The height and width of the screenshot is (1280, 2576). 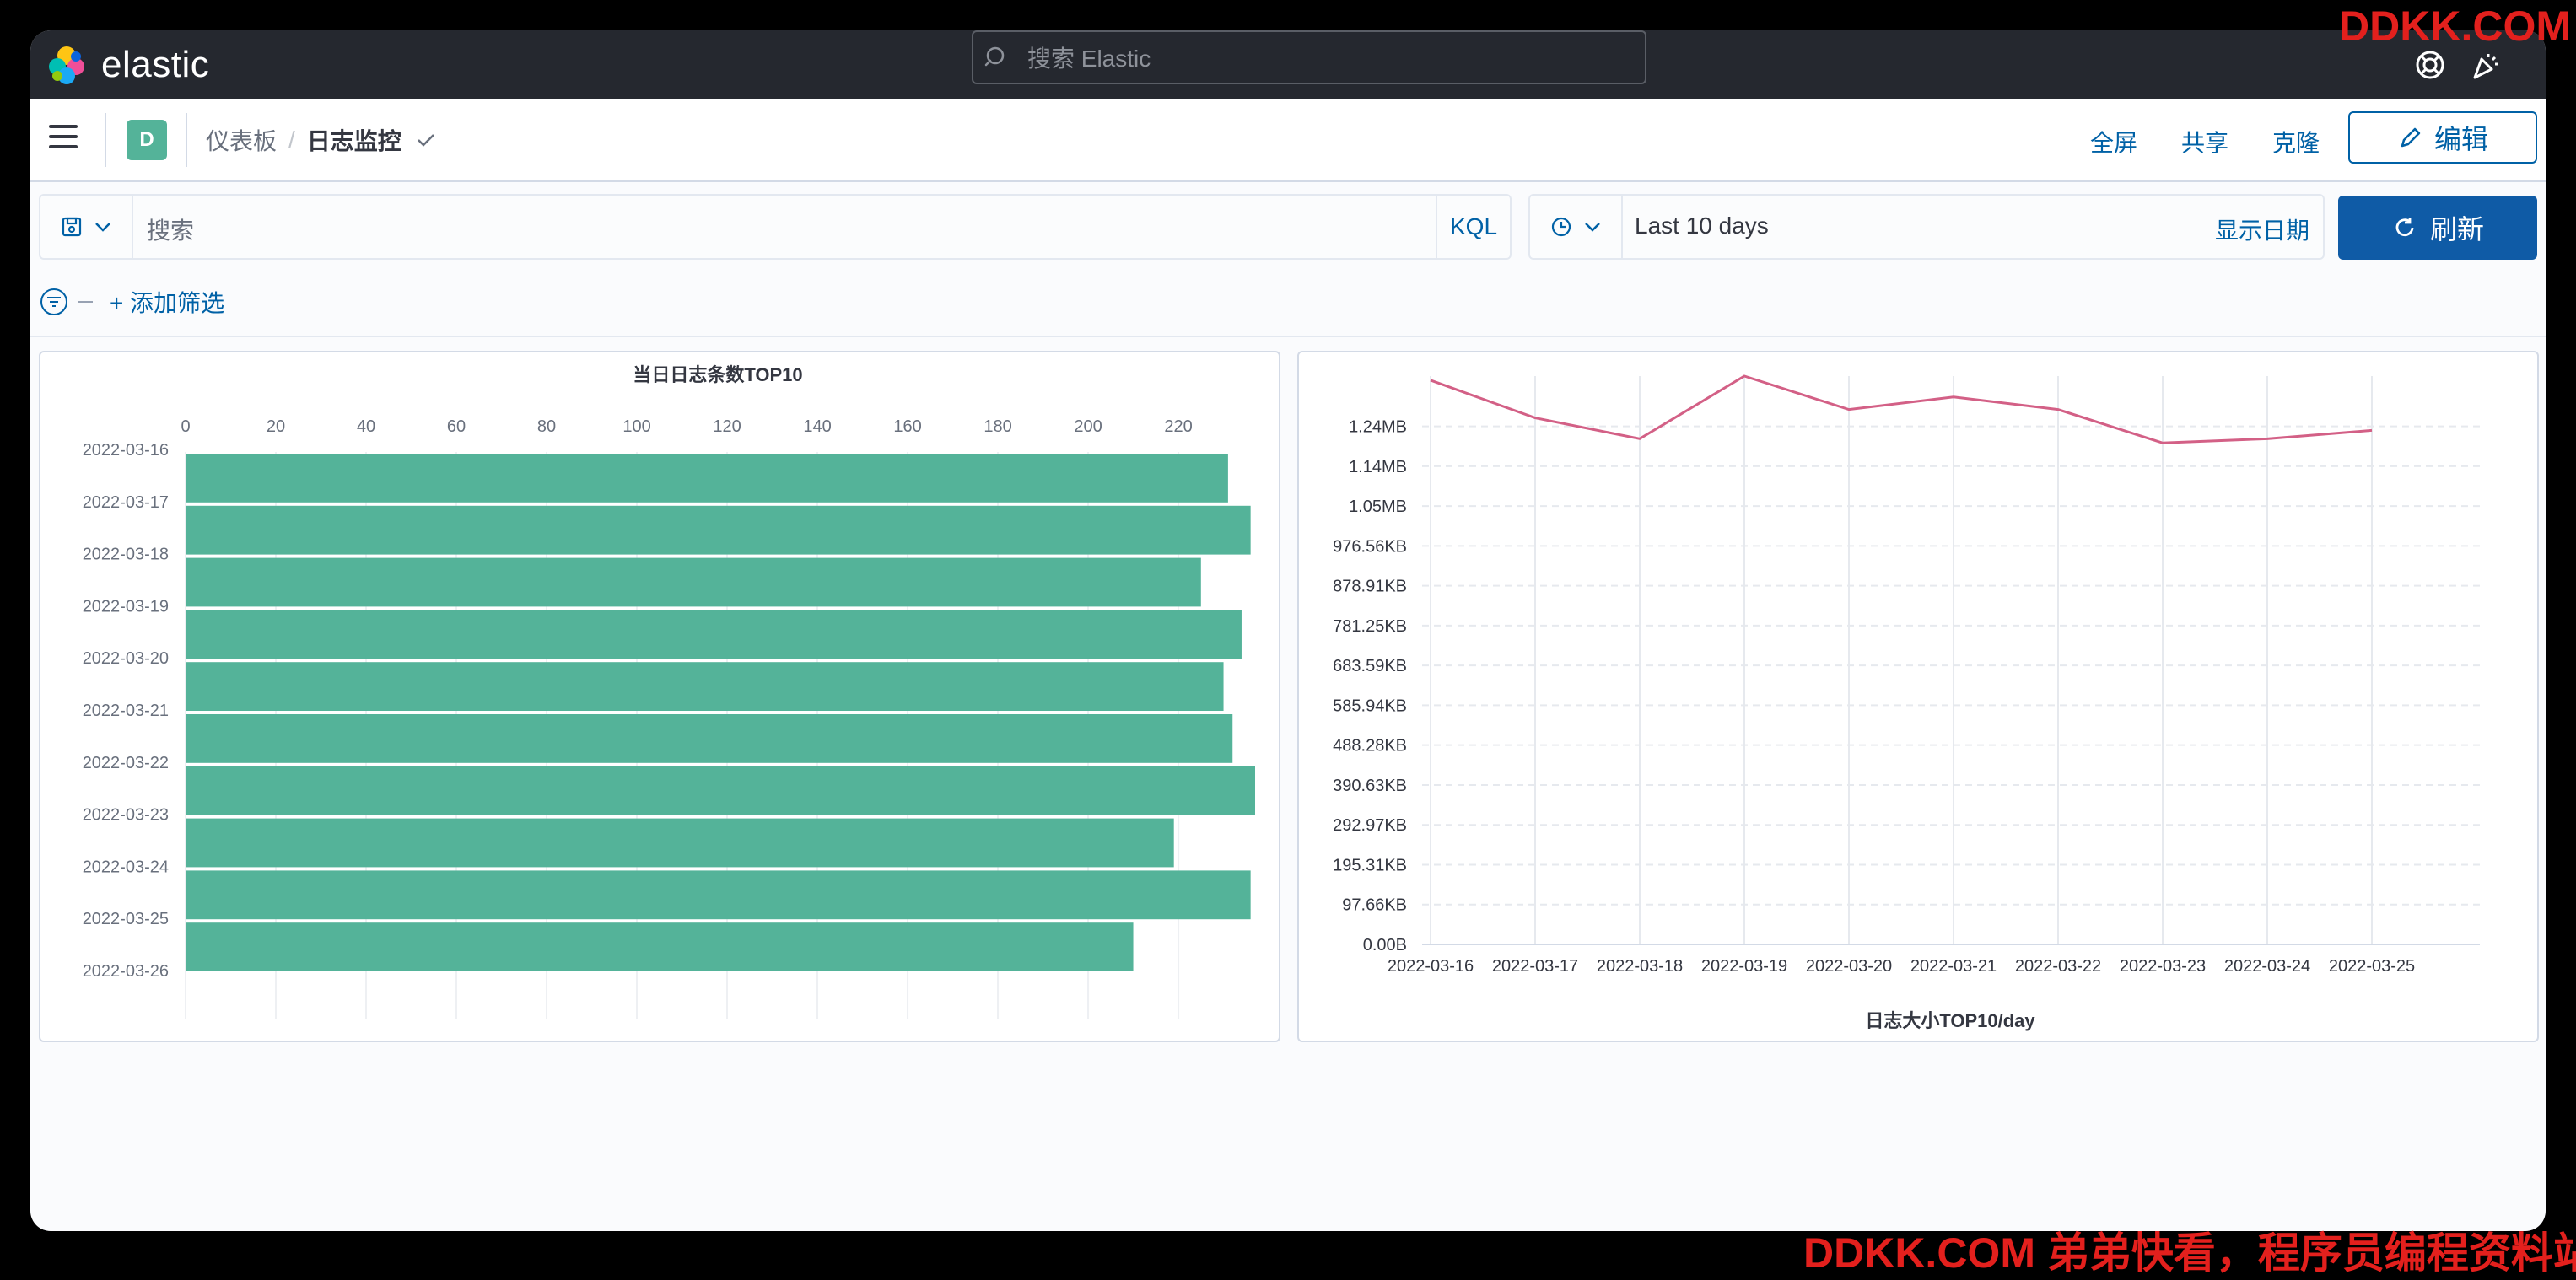 What do you see at coordinates (126, 711) in the screenshot?
I see `y-tick-label: 2022-03-21` at bounding box center [126, 711].